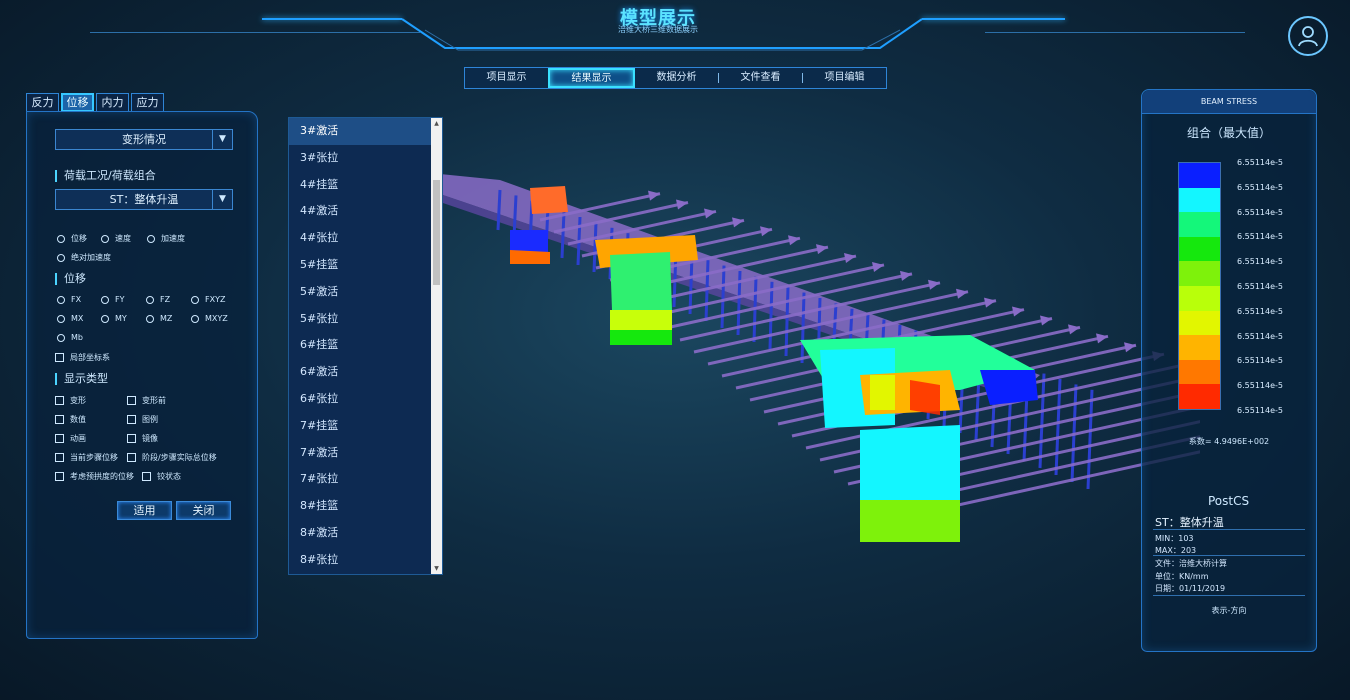 Image resolution: width=1350 pixels, height=700 pixels. Describe the element at coordinates (70, 318) in the screenshot. I see `radio-mx: MX` at that location.